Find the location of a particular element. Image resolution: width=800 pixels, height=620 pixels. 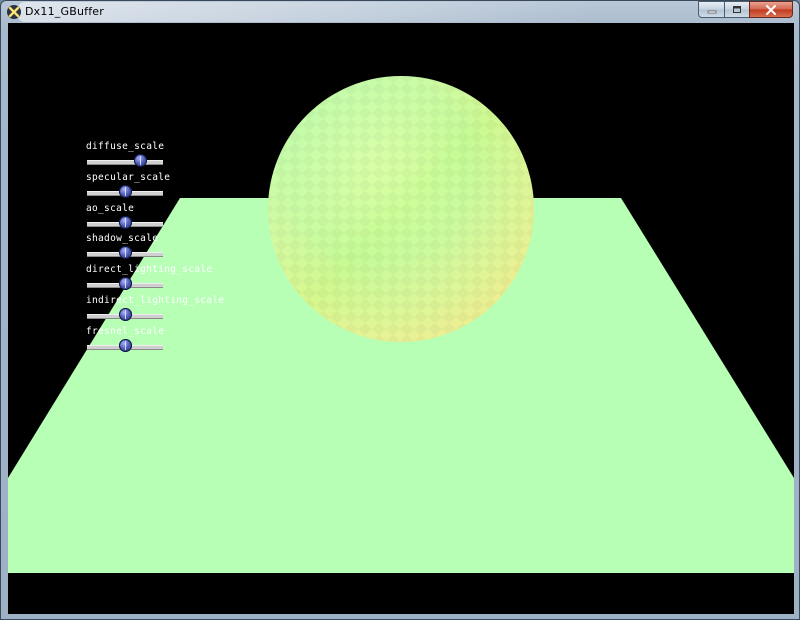

slider-fresnel-scale: fresnel_scale is located at coordinates (146, 341).